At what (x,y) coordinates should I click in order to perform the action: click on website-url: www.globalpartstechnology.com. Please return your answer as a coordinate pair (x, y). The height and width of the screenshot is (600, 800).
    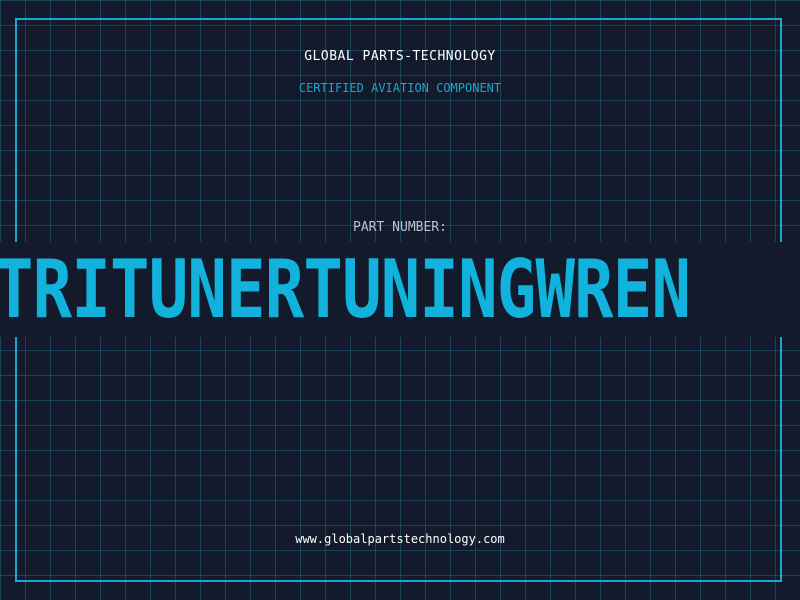
    Looking at the image, I should click on (400, 539).